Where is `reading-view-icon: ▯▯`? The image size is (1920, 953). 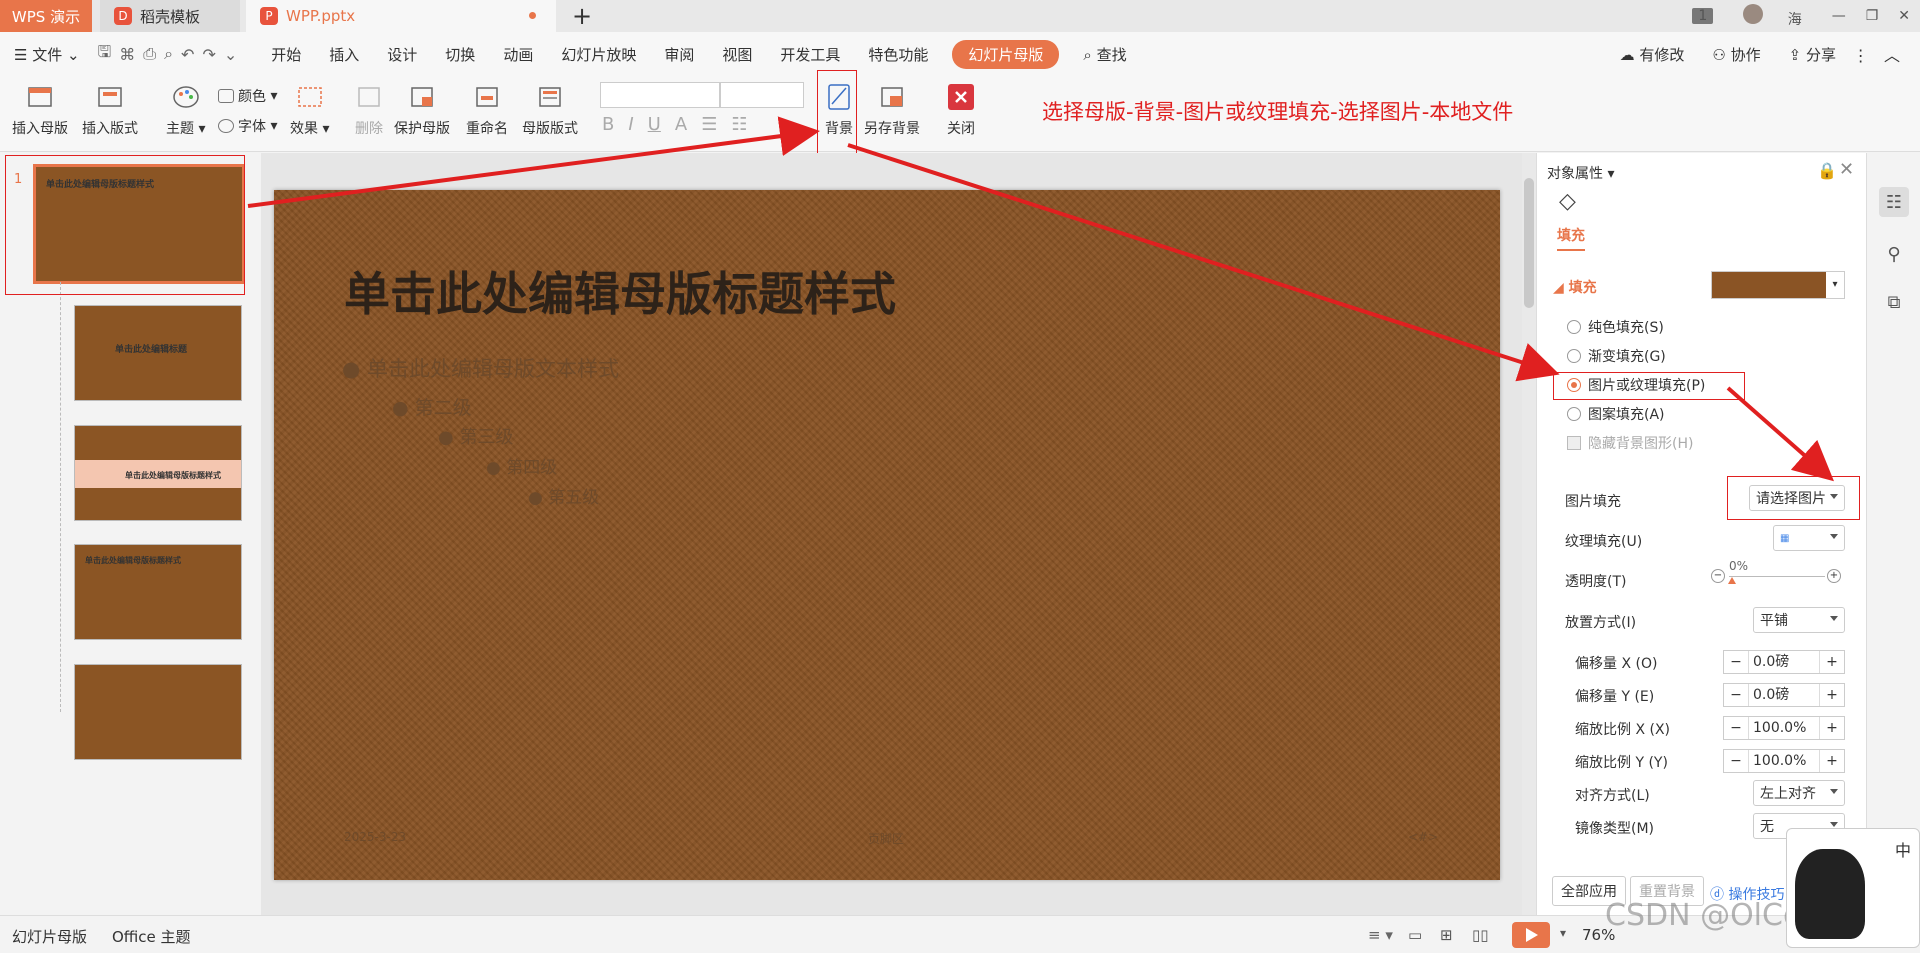 reading-view-icon: ▯▯ is located at coordinates (1480, 935).